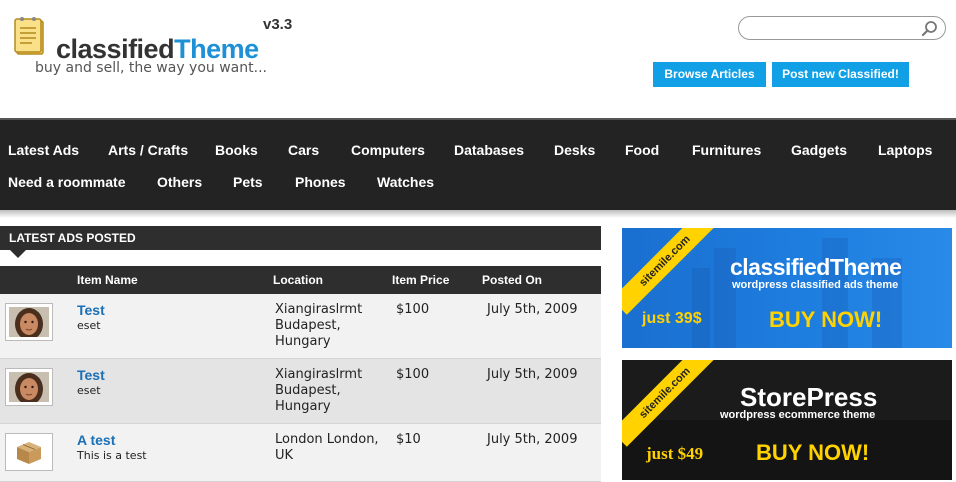 The height and width of the screenshot is (482, 956). What do you see at coordinates (833, 28) in the screenshot?
I see `search-input` at bounding box center [833, 28].